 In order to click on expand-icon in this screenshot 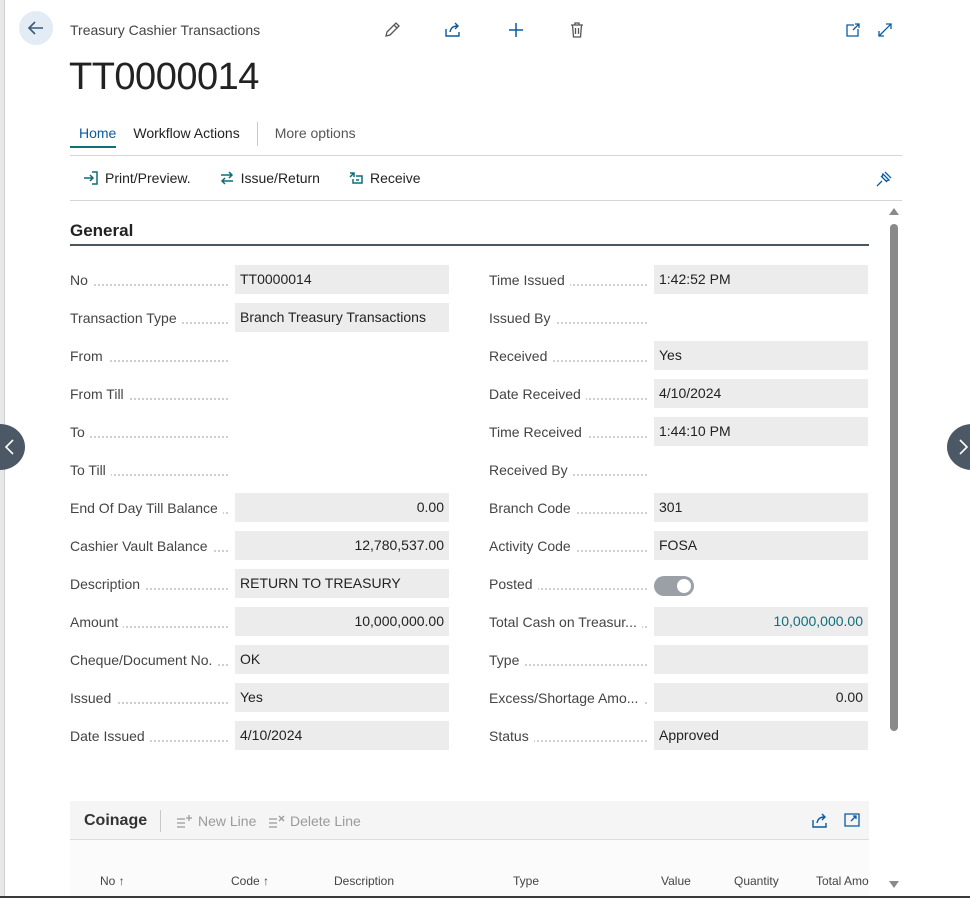, I will do `click(885, 30)`.